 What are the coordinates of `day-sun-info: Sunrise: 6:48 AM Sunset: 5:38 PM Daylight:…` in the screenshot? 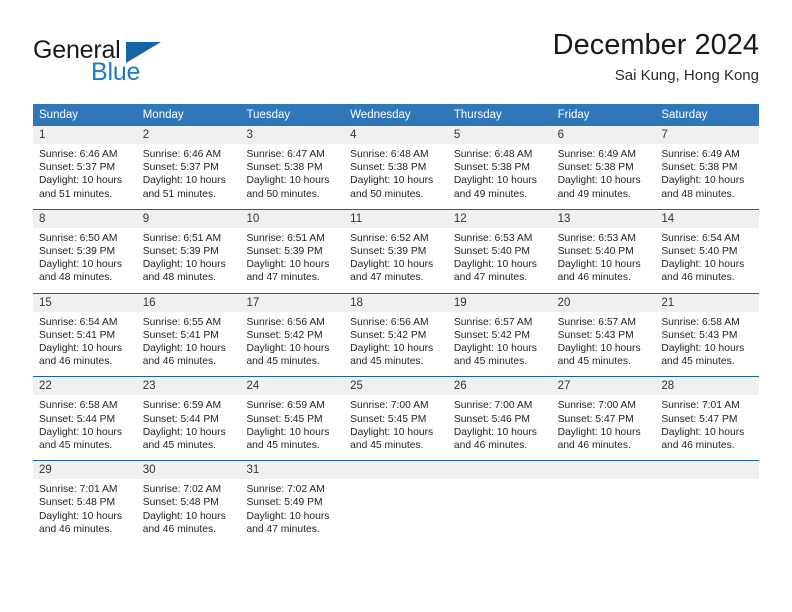 It's located at (500, 172).